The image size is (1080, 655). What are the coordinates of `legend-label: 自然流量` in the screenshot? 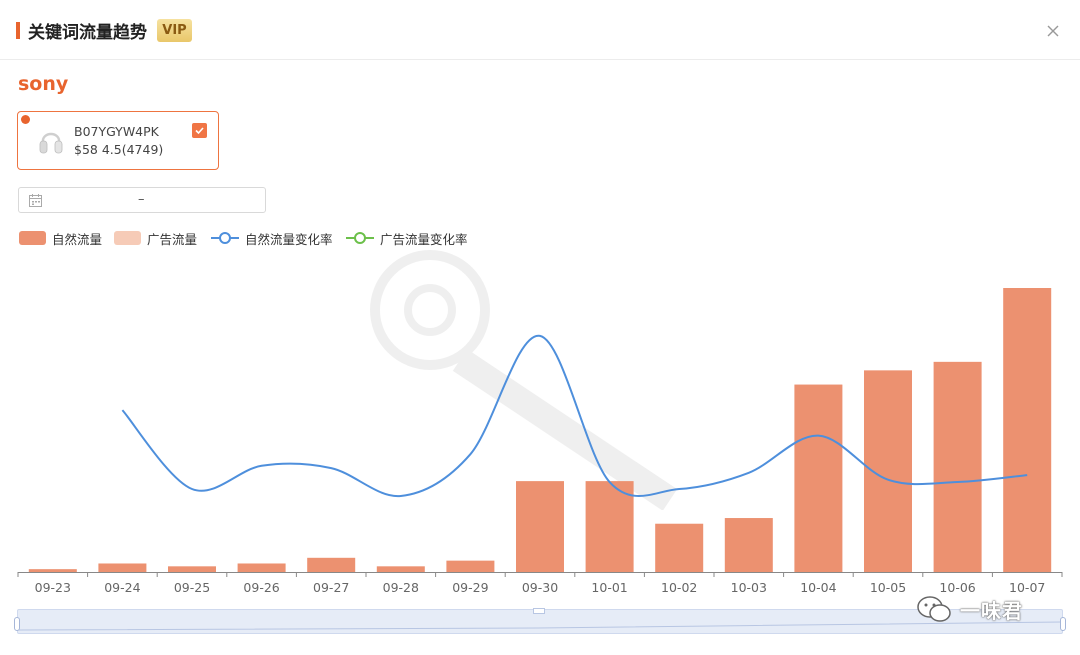 It's located at (77, 239).